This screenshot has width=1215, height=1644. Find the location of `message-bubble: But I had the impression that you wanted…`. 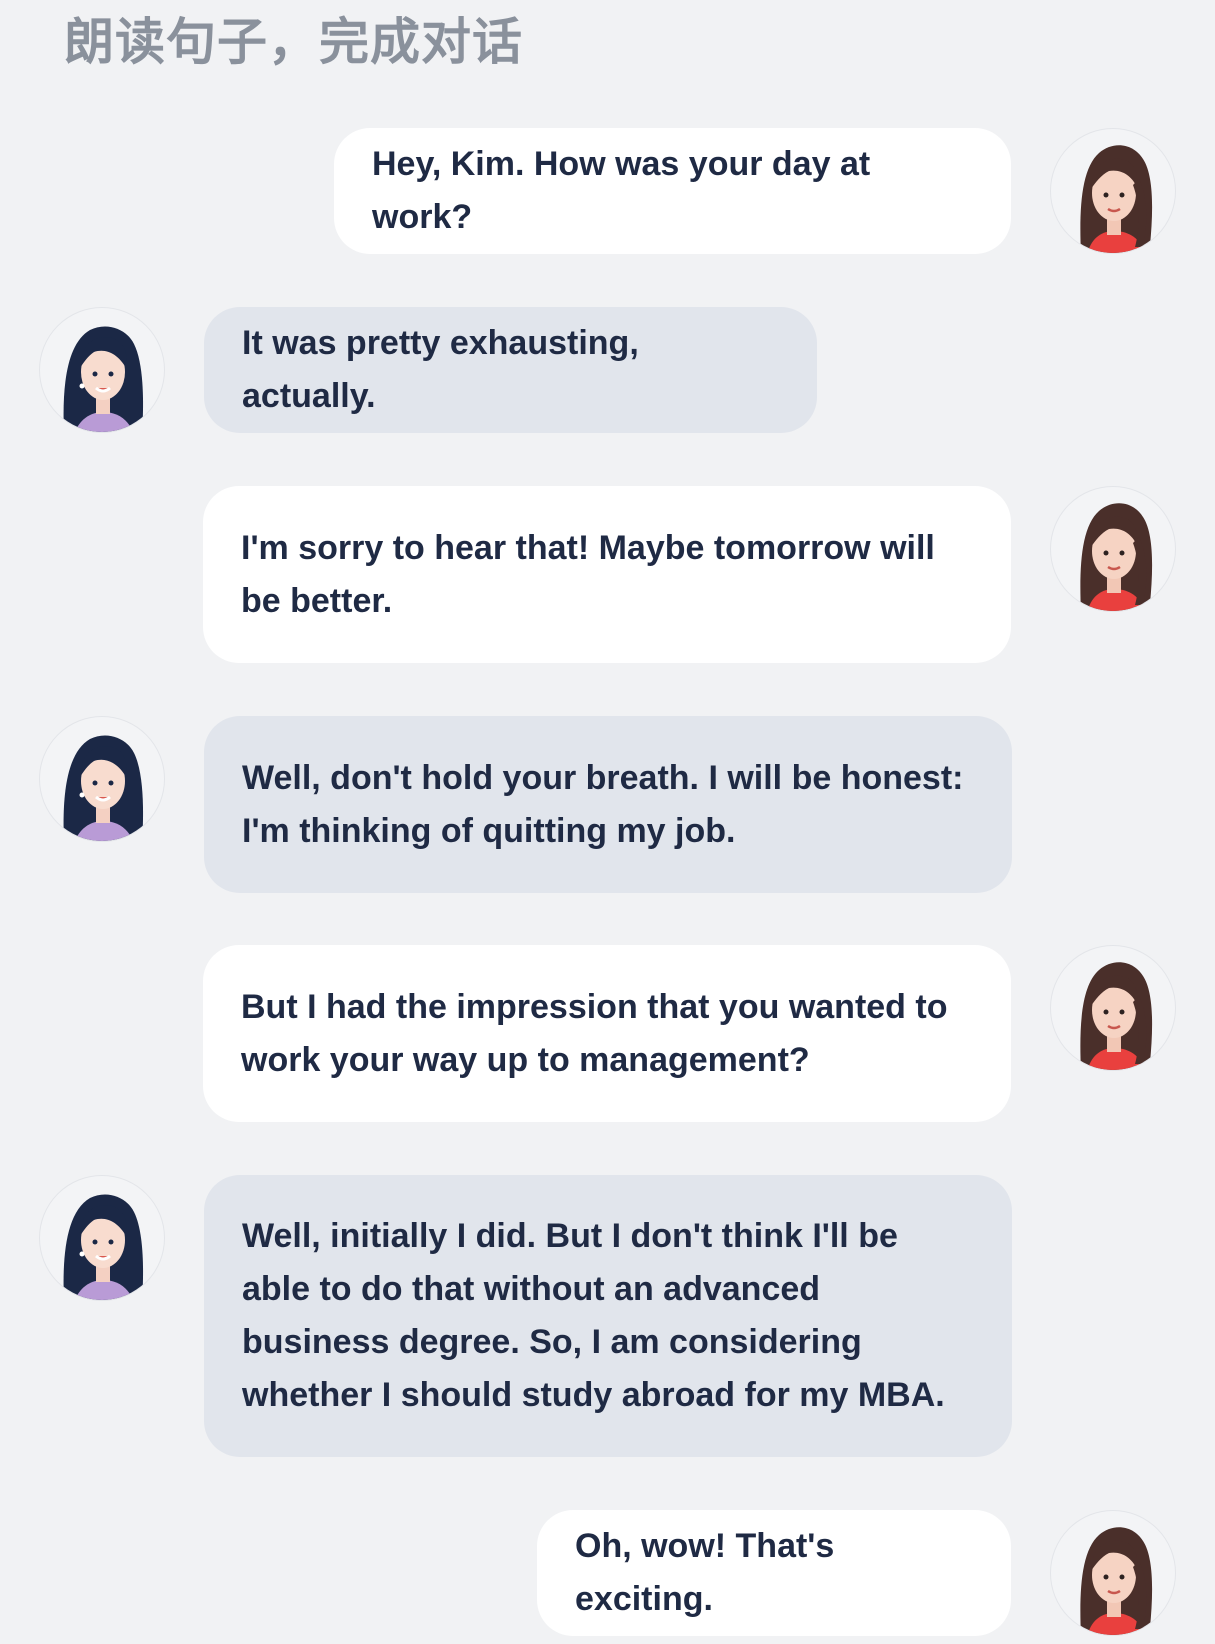

message-bubble: But I had the impression that you wanted… is located at coordinates (607, 1033).